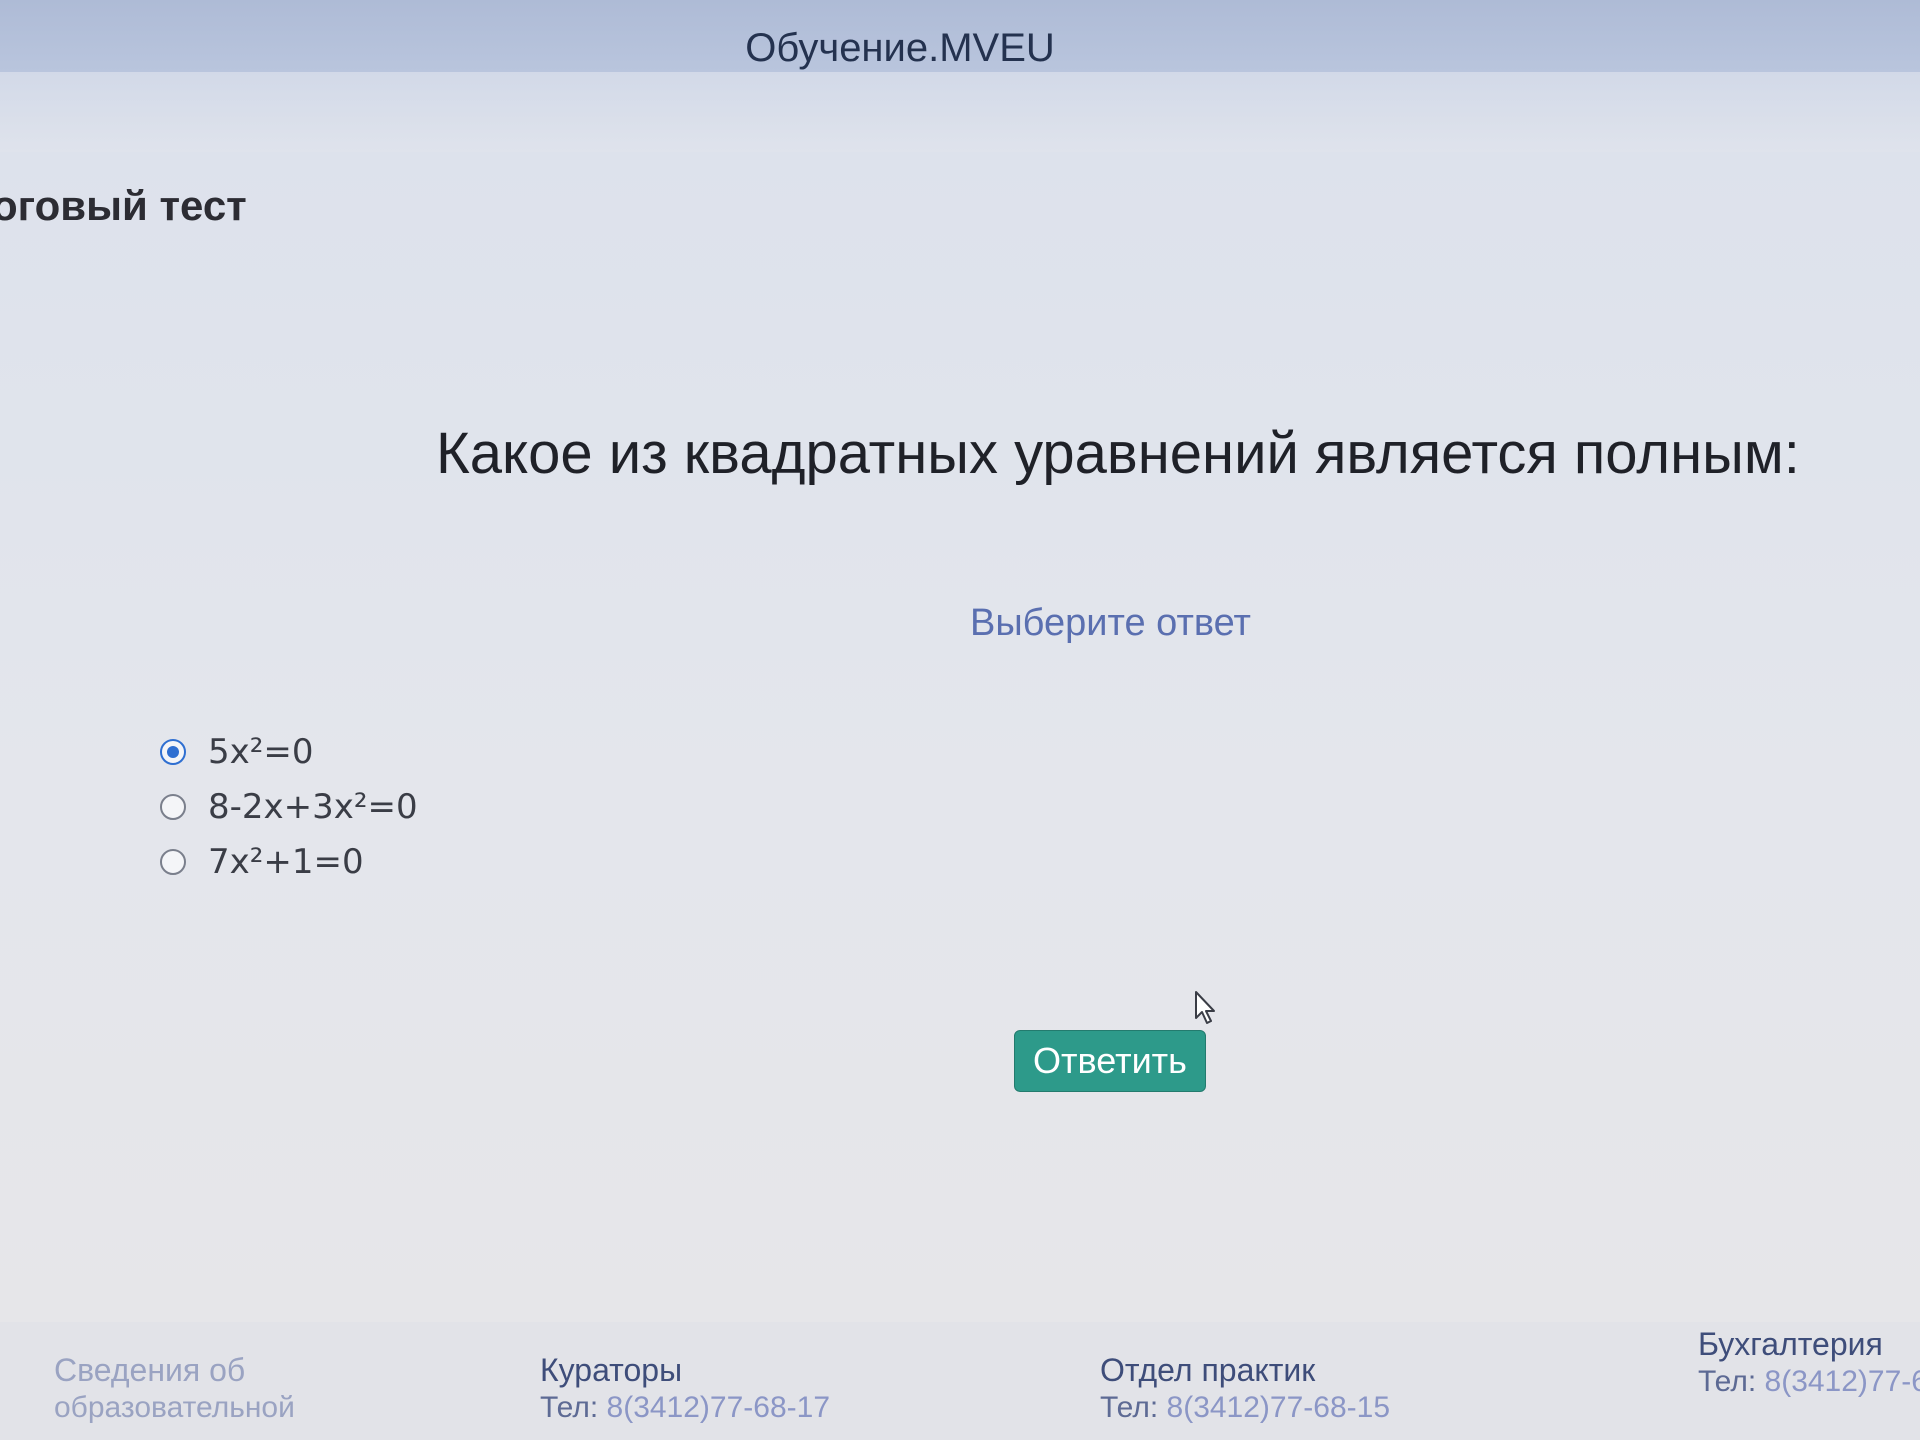 Image resolution: width=1920 pixels, height=1440 pixels. I want to click on answer-options: 5x²=0 8-2x+3x²=0 7x²+1=0, so click(289, 806).